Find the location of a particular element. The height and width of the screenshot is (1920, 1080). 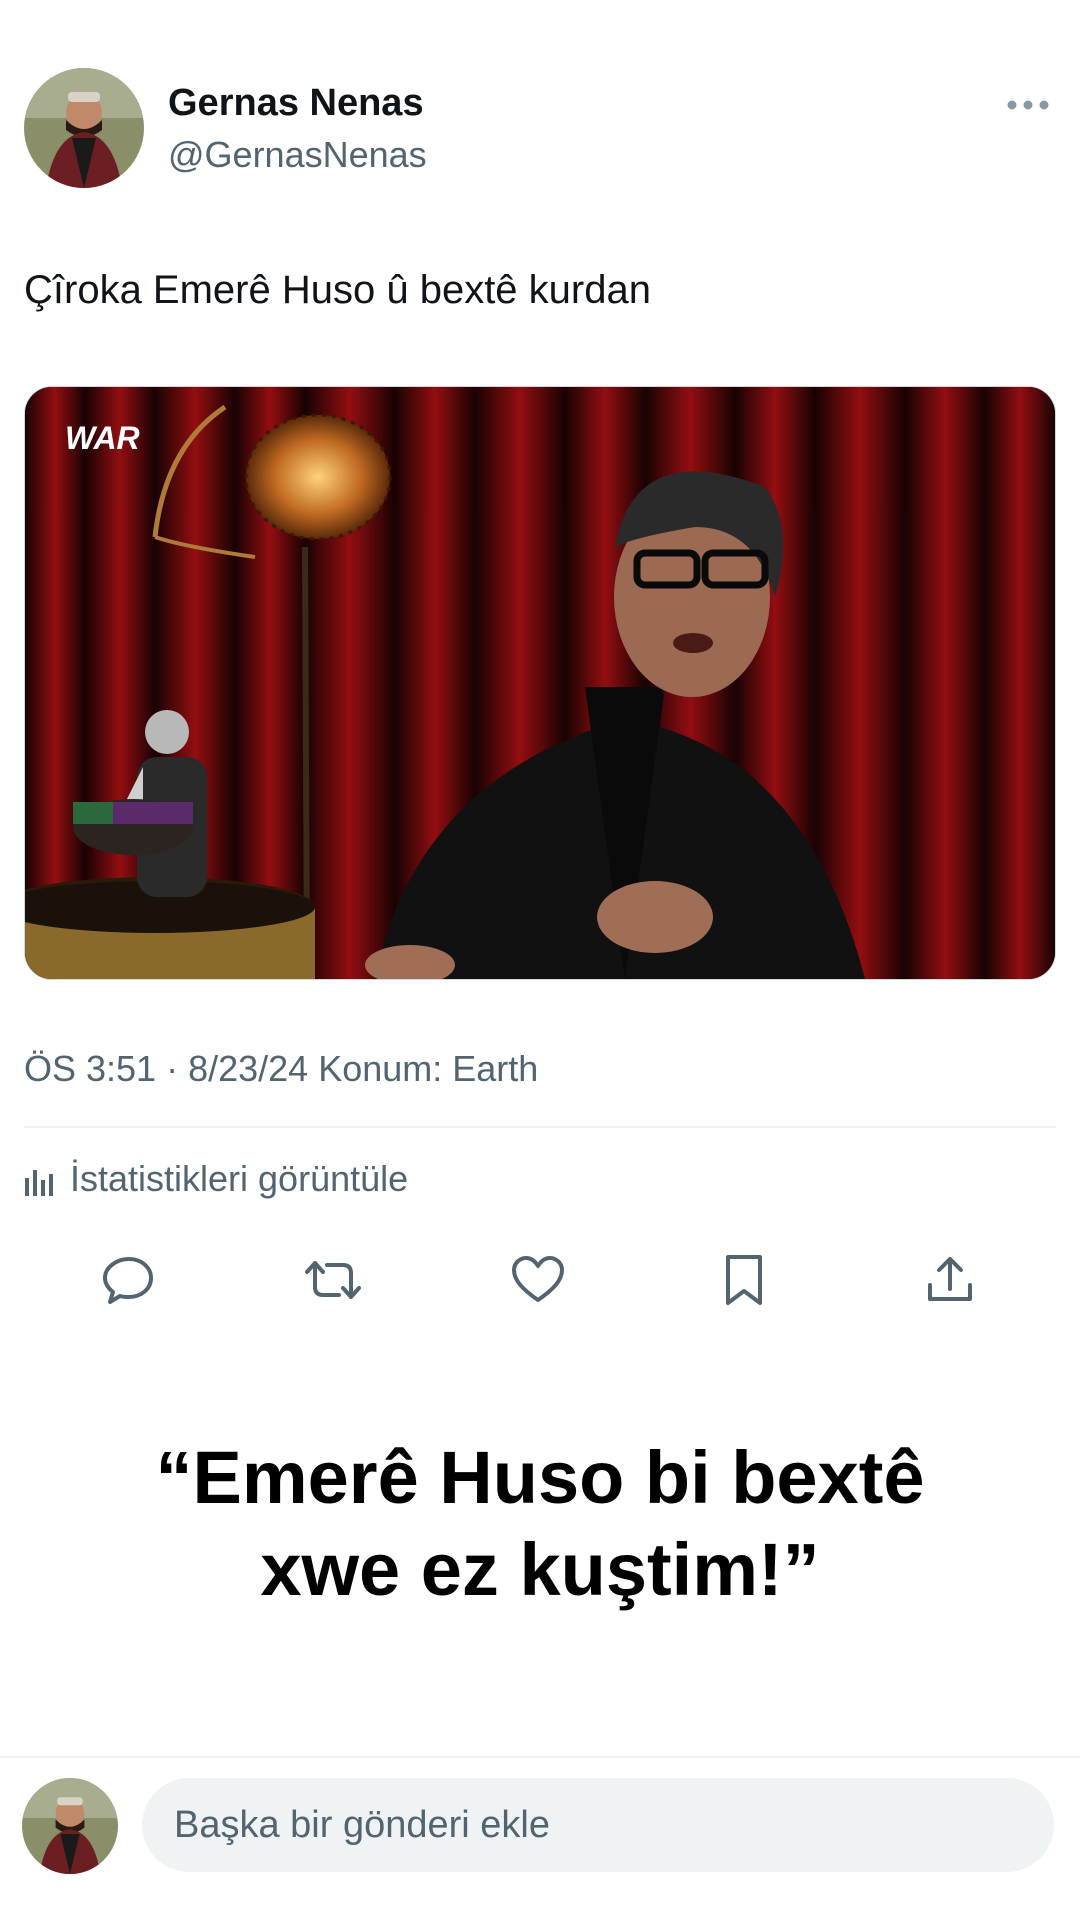

like-icon is located at coordinates (538, 1279).